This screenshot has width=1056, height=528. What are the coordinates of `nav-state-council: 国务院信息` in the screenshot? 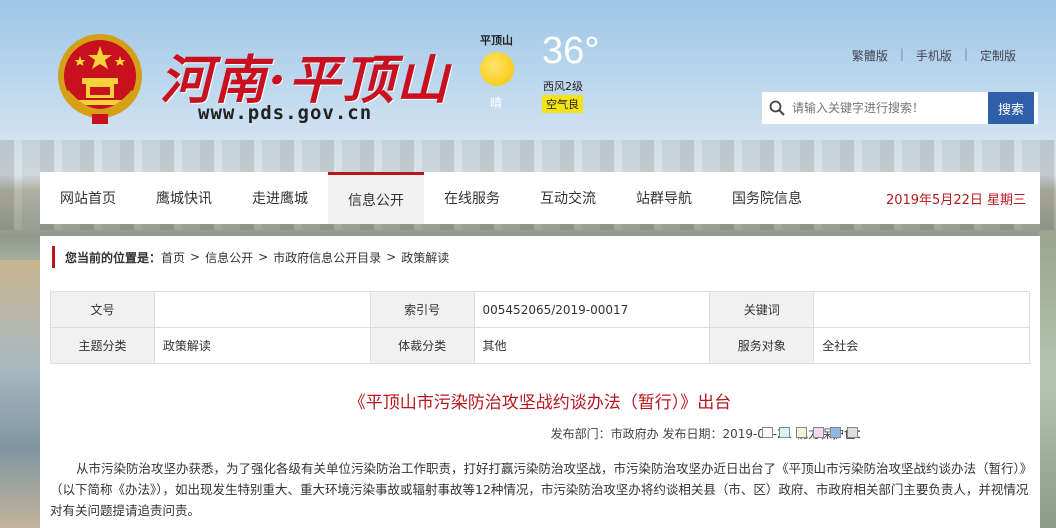 It's located at (767, 198).